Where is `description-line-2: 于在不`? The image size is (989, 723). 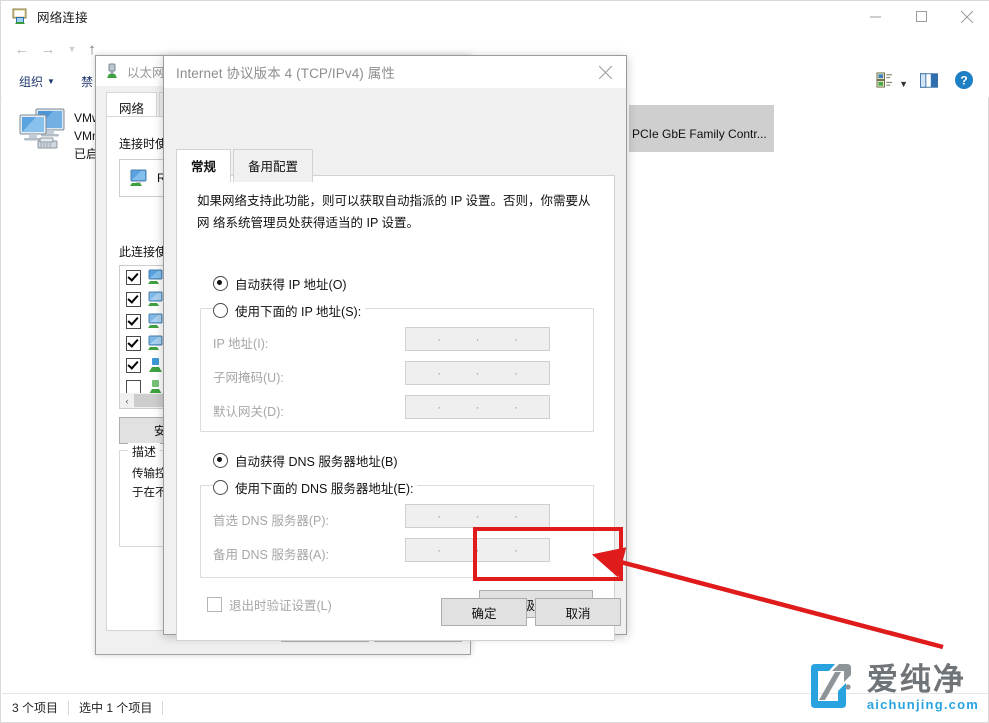
description-line-2: 于在不 is located at coordinates (149, 493).